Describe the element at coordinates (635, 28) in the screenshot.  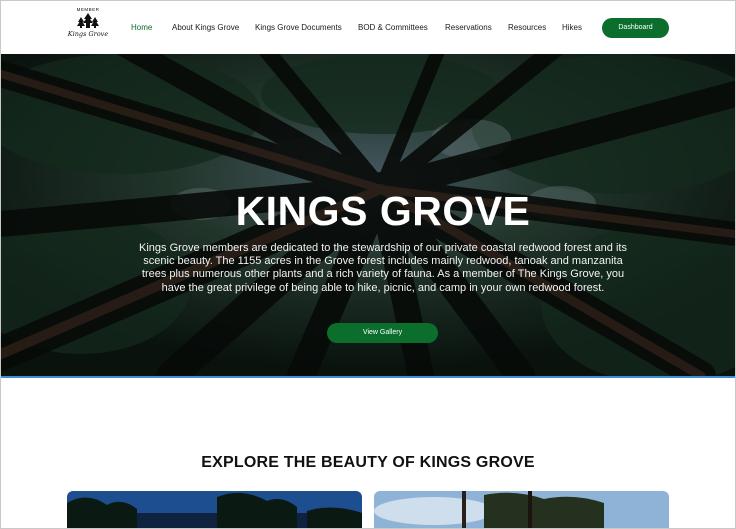
I see `dashboard-button: Dashboard` at that location.